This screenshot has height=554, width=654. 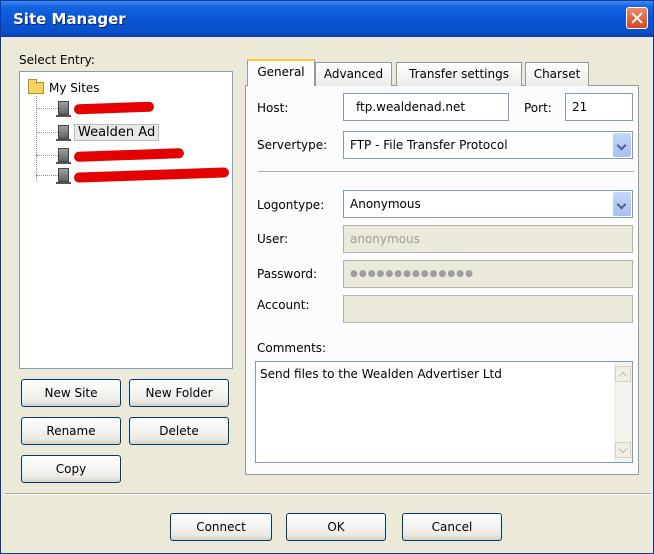 I want to click on logontype-label: Logontype:, so click(x=291, y=205).